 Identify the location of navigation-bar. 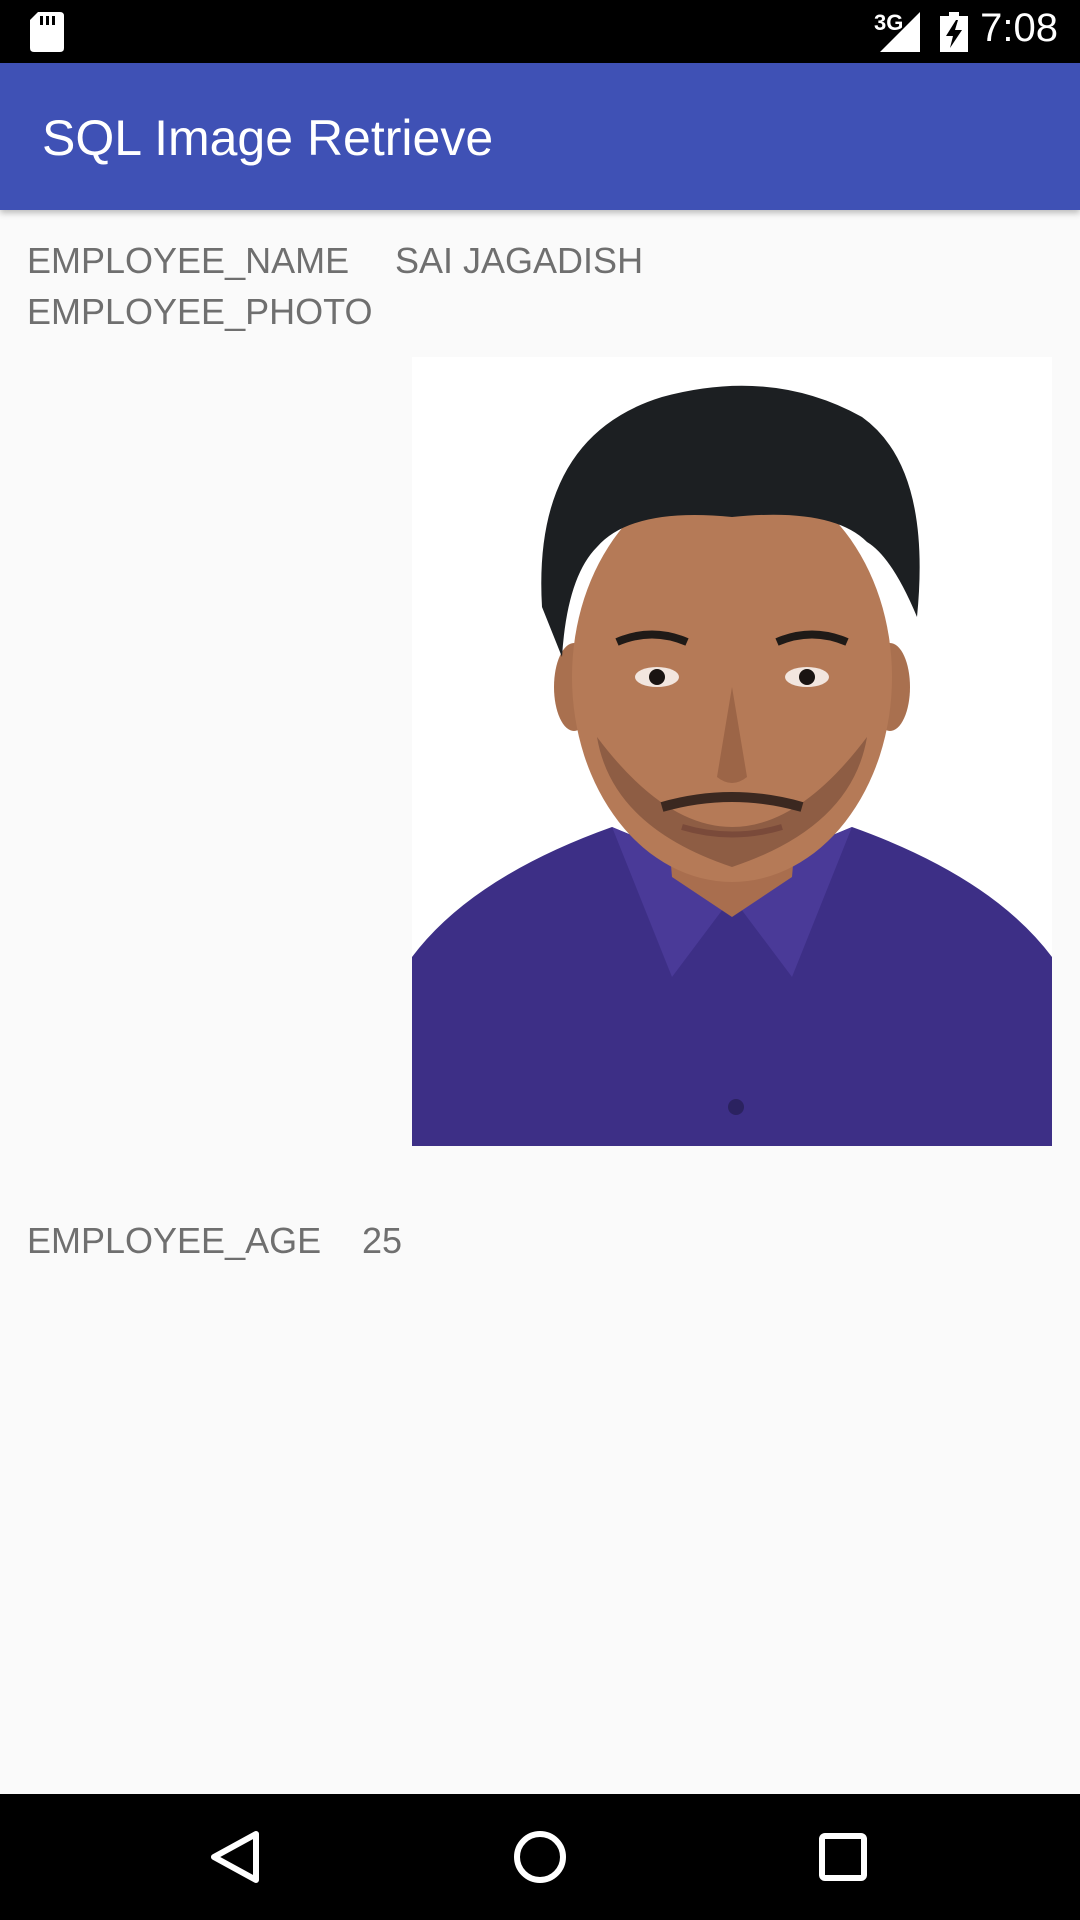
(540, 1857).